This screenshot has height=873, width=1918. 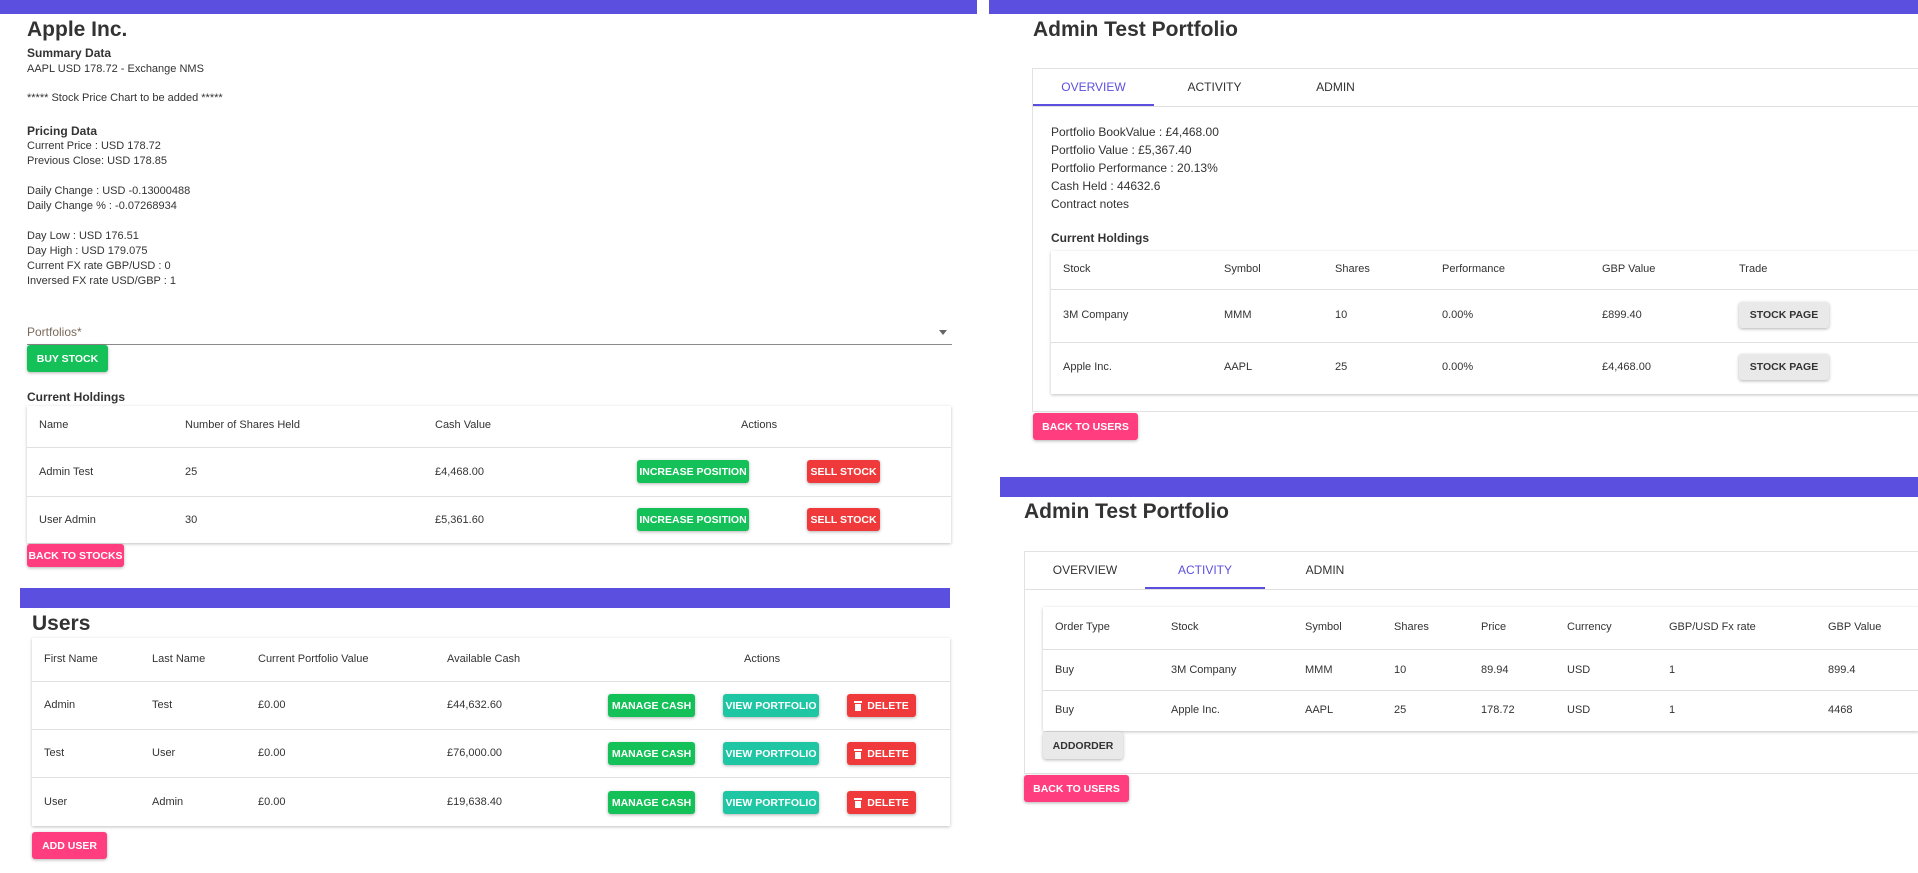 I want to click on order-shares: 25, so click(x=1400, y=710).